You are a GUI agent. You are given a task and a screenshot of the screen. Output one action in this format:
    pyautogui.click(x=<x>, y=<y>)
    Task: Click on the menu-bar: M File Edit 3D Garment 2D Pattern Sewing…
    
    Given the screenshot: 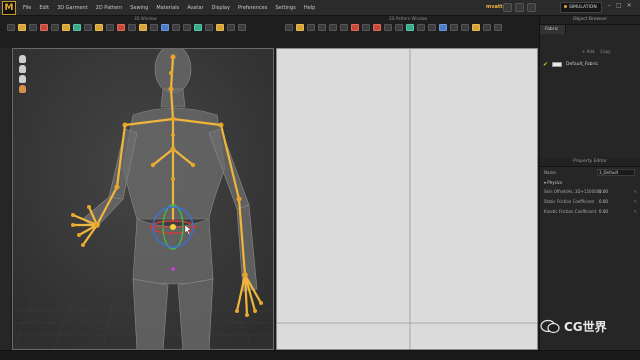 What is the action you would take?
    pyautogui.click(x=320, y=8)
    